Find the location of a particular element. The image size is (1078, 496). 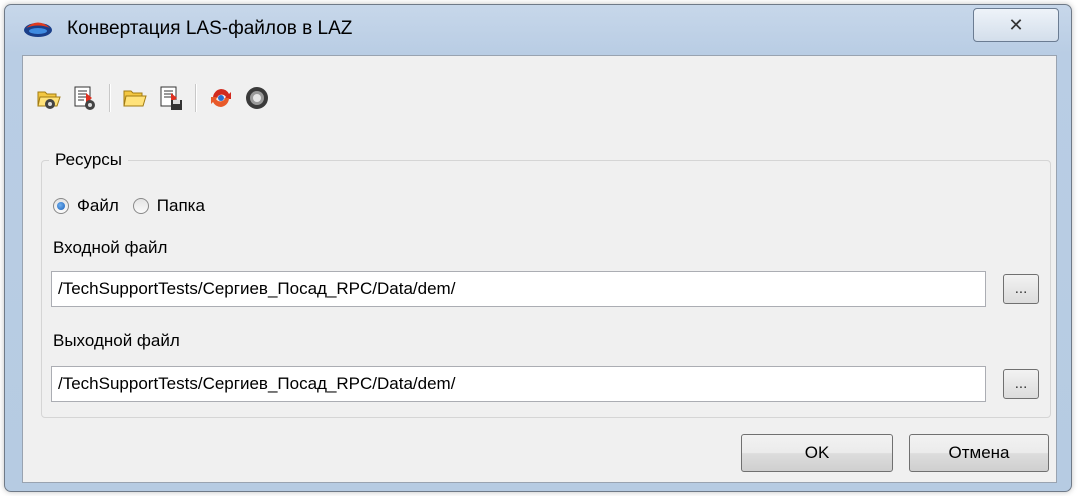

save-file-icon is located at coordinates (171, 98).